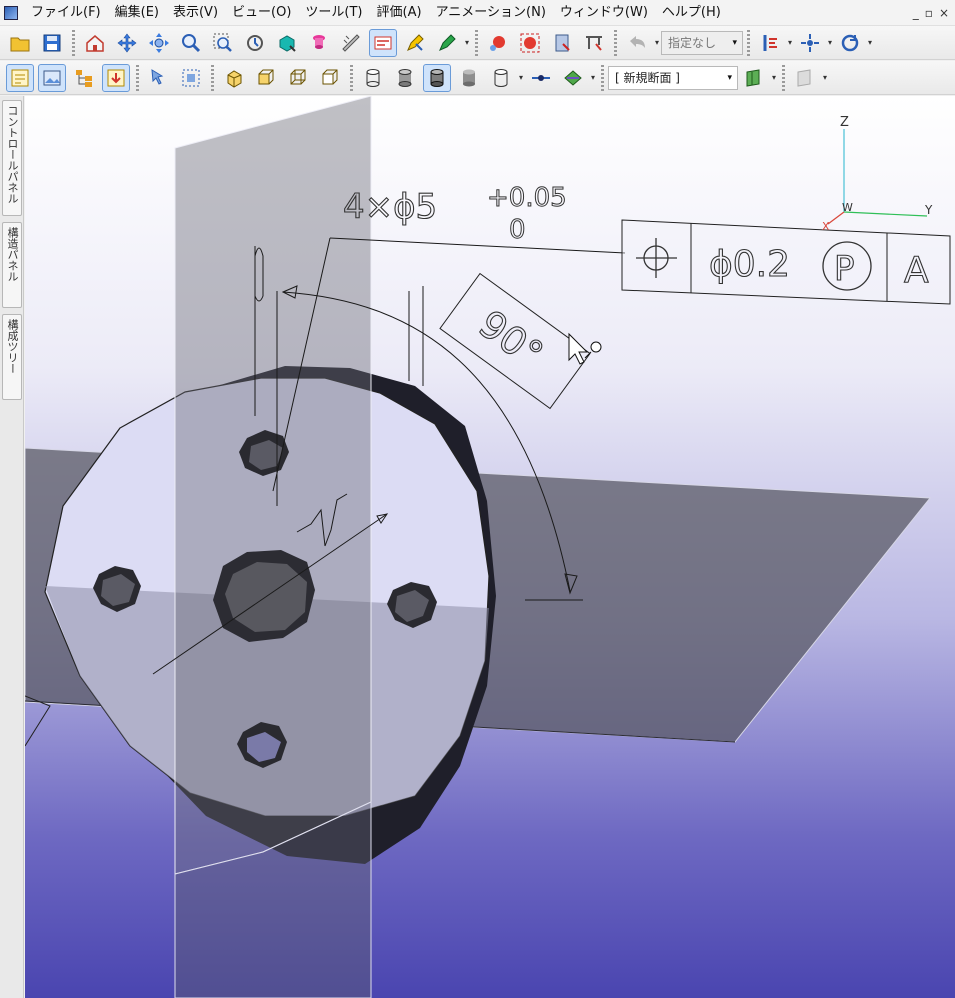 Image resolution: width=955 pixels, height=998 pixels. I want to click on undo-arrow-icon, so click(637, 41).